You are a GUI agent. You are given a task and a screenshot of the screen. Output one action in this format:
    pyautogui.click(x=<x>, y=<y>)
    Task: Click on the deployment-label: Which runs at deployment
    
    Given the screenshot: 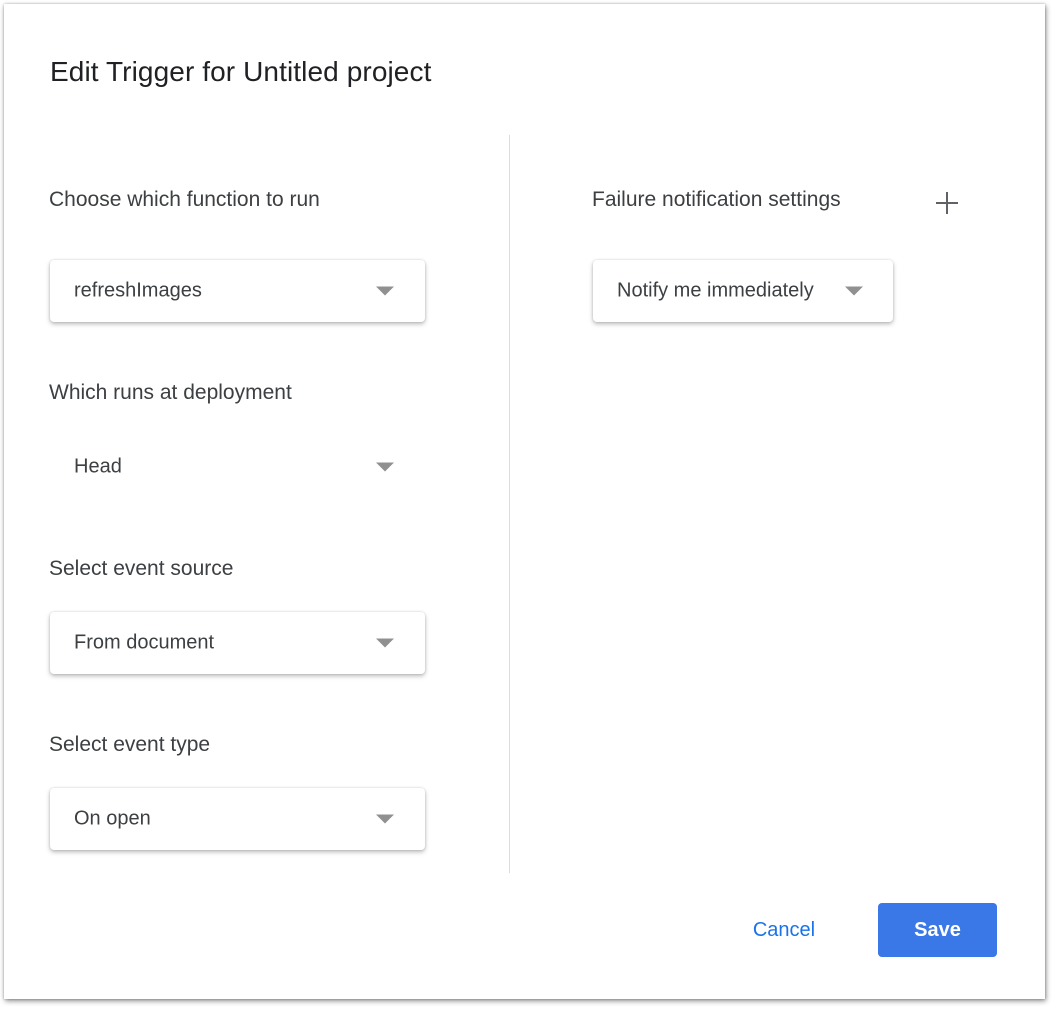 What is the action you would take?
    pyautogui.click(x=170, y=392)
    